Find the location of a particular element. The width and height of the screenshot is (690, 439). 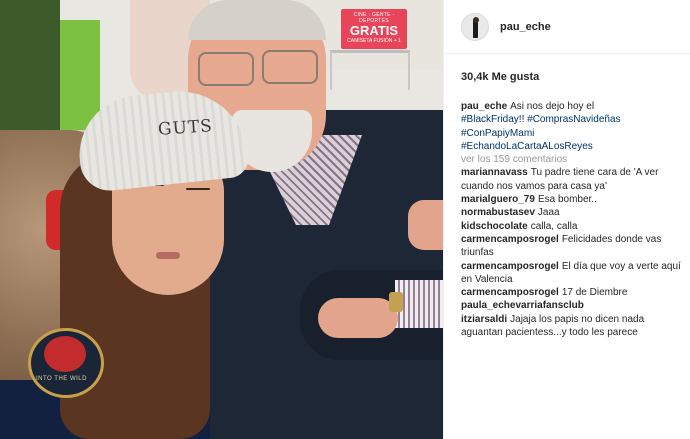

comment-item: paula_echevarriafansclub is located at coordinates (573, 305).